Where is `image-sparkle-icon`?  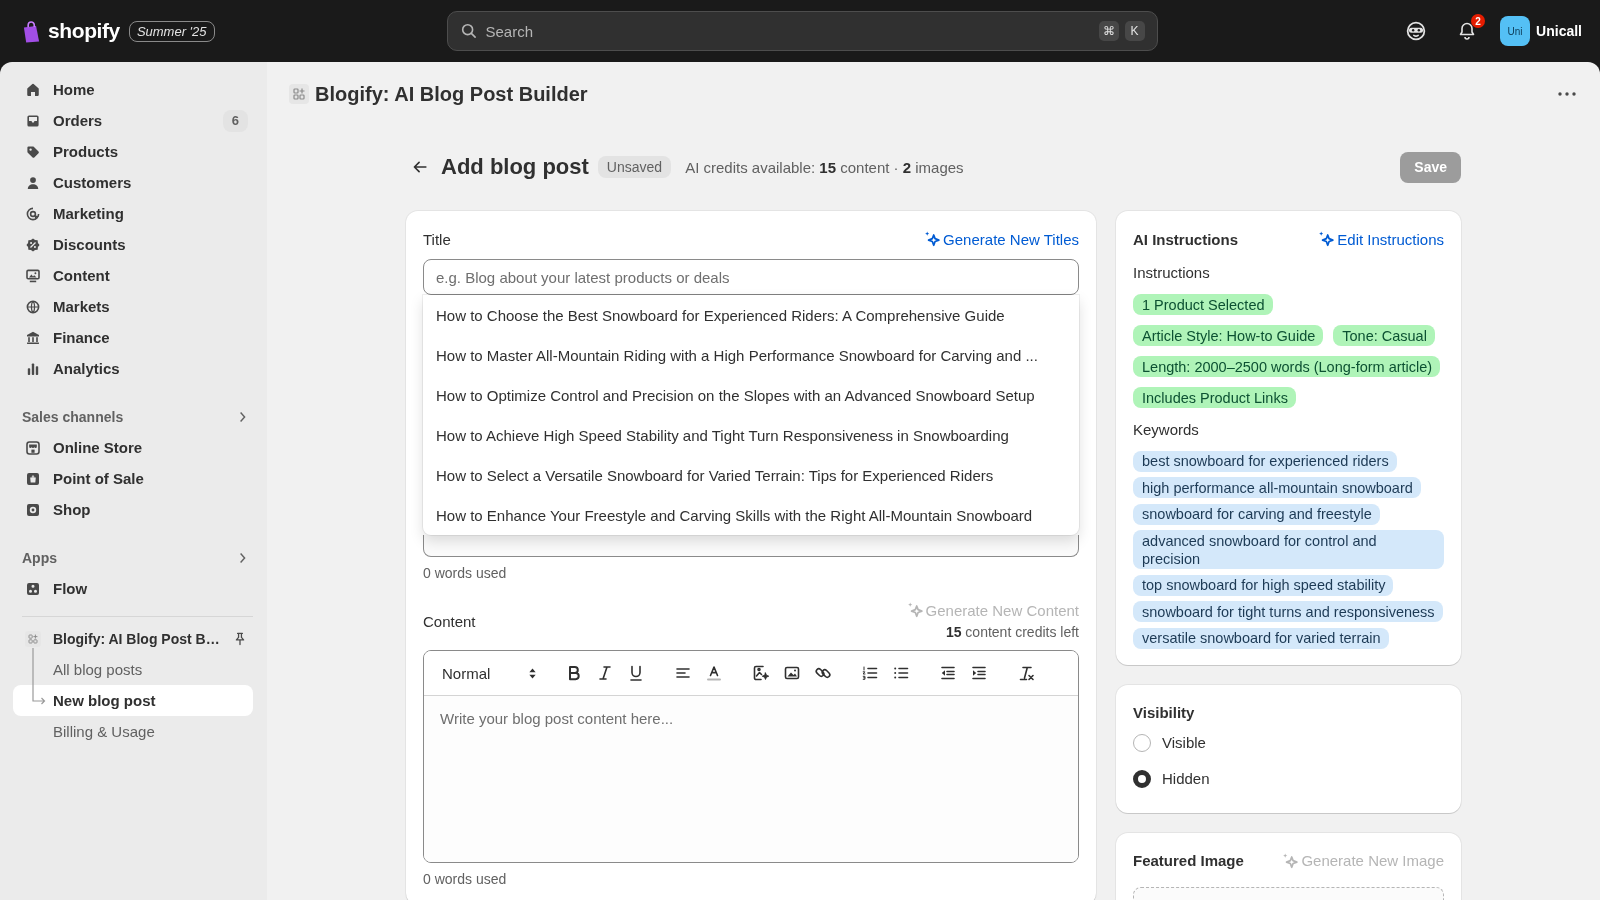 image-sparkle-icon is located at coordinates (760, 673).